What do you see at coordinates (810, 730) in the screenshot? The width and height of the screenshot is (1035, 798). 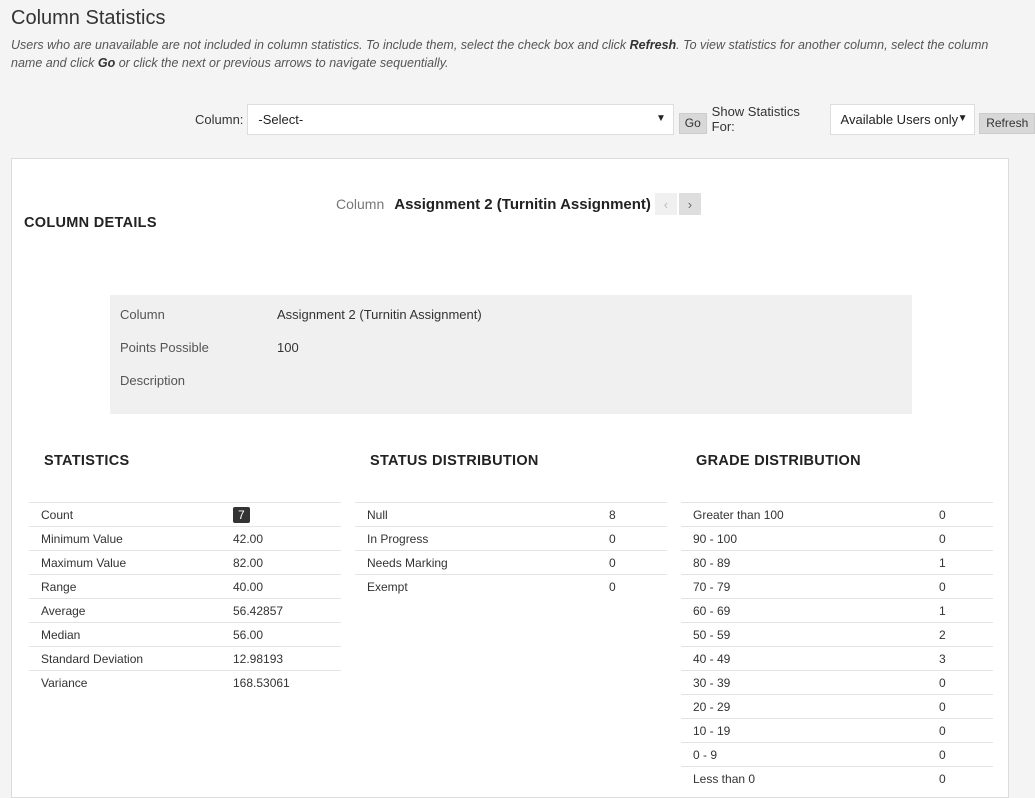 I see `grade-label: 10 - 19` at bounding box center [810, 730].